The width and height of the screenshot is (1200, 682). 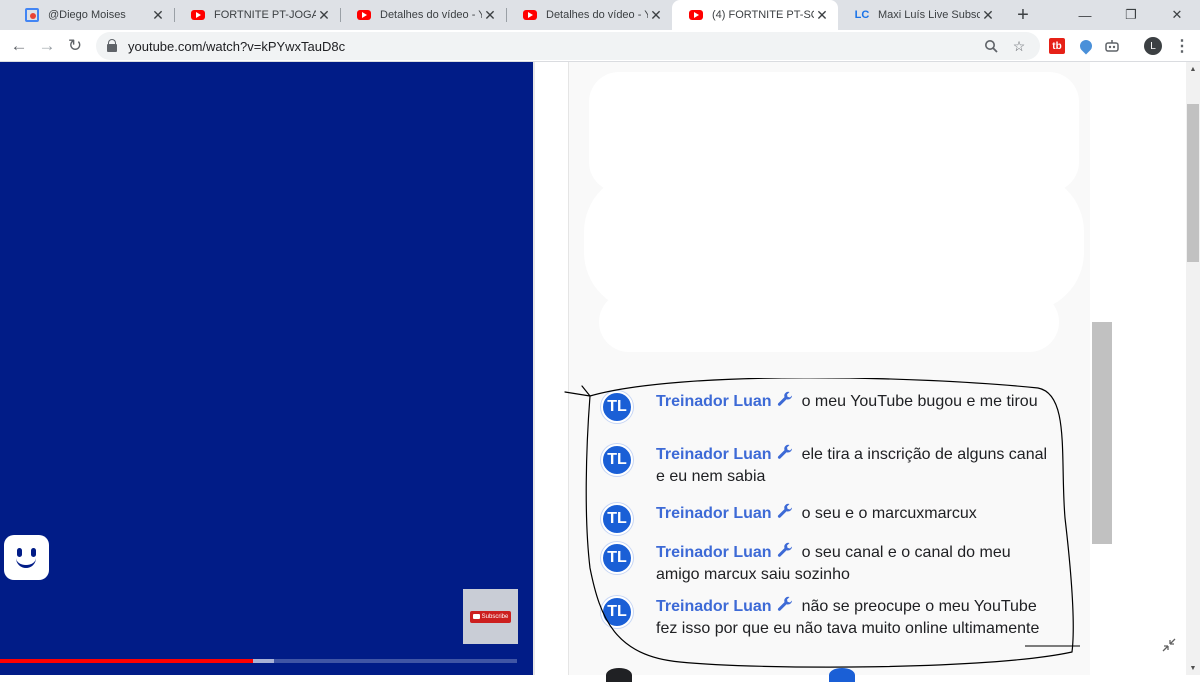 What do you see at coordinates (32, 15) in the screenshot?
I see `studio-icon` at bounding box center [32, 15].